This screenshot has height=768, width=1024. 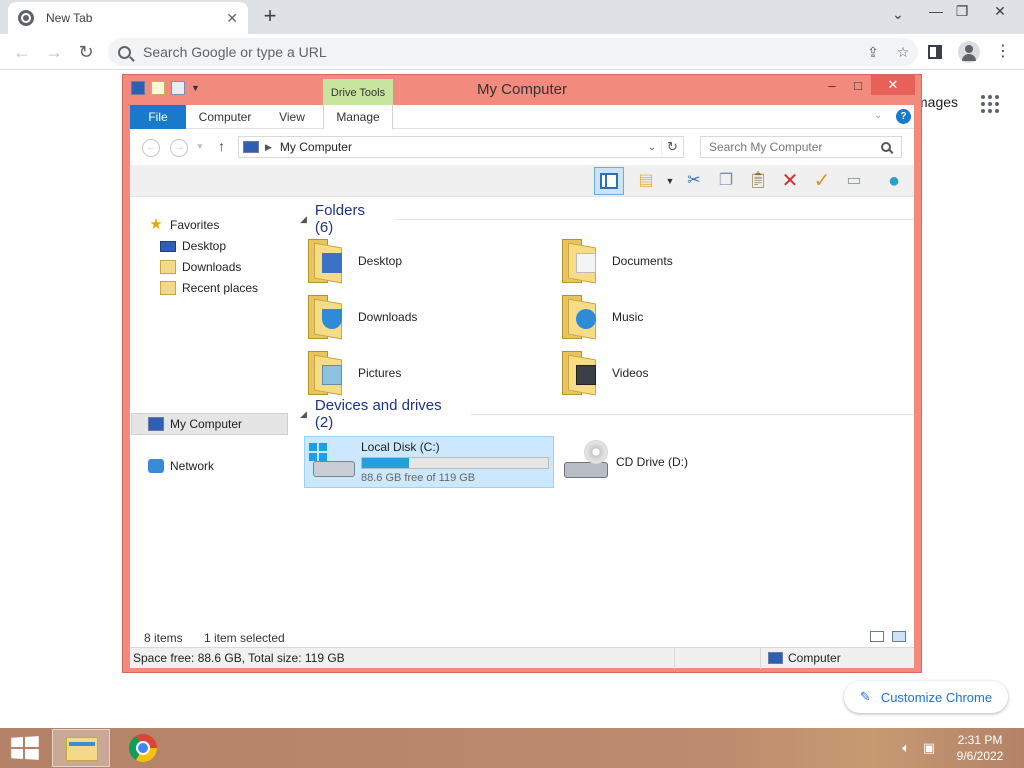 What do you see at coordinates (179, 148) in the screenshot?
I see `forward-icon: →` at bounding box center [179, 148].